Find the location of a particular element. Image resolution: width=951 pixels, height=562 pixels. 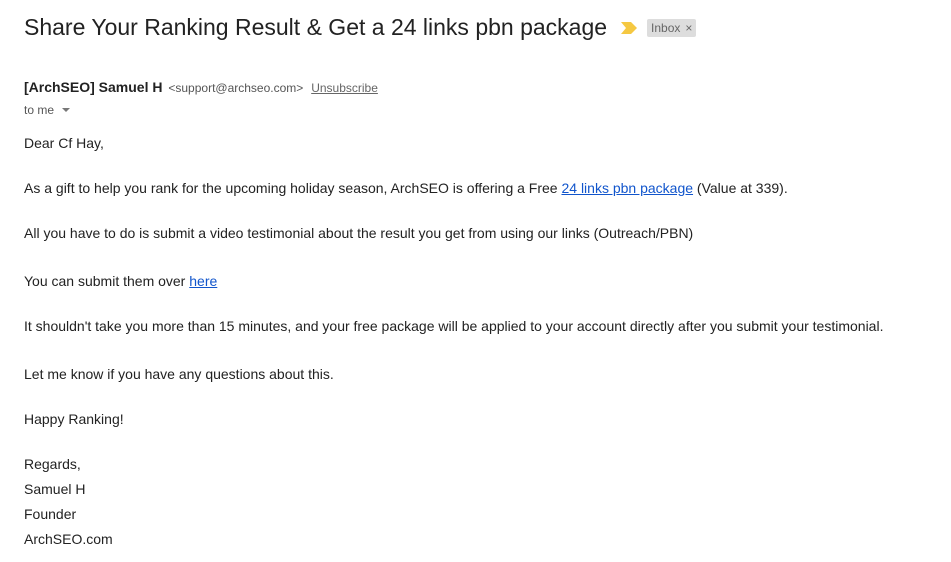

label-chip-inbox: Inbox × is located at coordinates (672, 27).